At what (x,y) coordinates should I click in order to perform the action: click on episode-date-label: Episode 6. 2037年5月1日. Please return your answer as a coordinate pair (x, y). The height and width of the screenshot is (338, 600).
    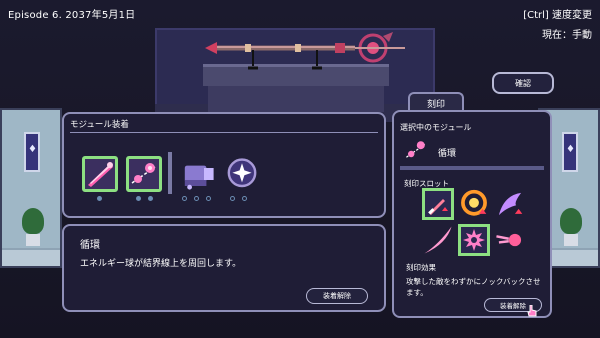
    Looking at the image, I should click on (72, 15).